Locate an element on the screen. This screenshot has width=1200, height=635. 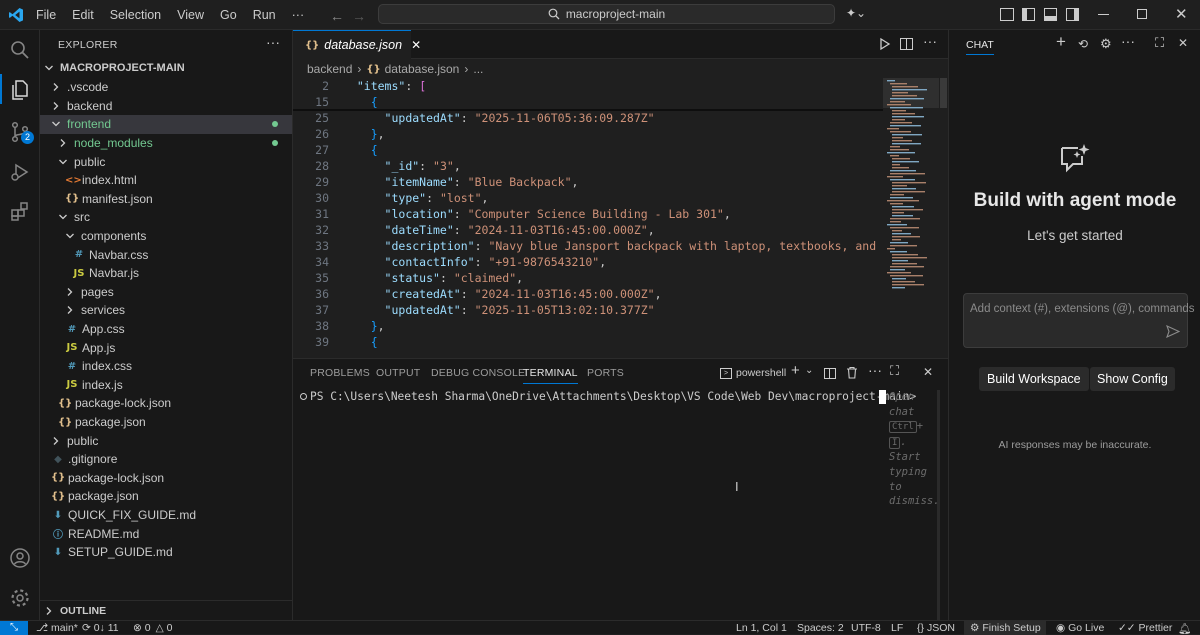
tree-item: <> index.html is located at coordinates (166, 180).